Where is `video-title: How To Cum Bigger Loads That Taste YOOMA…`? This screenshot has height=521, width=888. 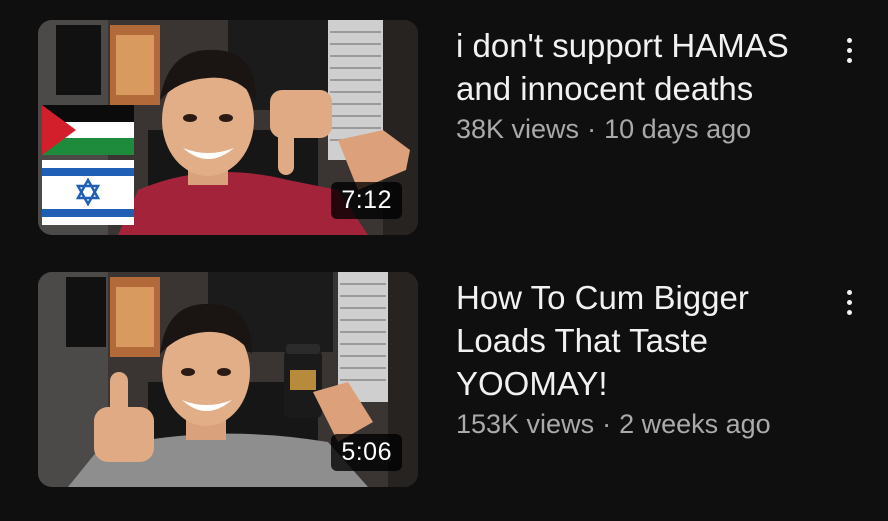 video-title: How To Cum Bigger Loads That Taste YOOMA… is located at coordinates (641, 340).